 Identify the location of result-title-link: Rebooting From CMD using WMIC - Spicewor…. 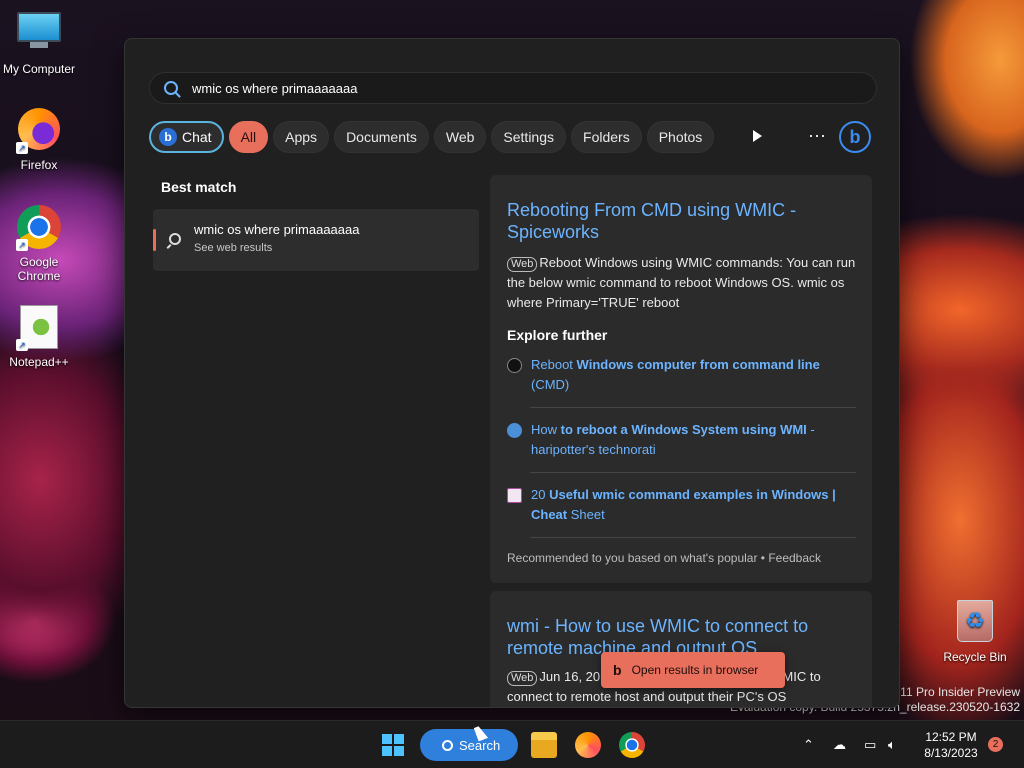
(677, 221).